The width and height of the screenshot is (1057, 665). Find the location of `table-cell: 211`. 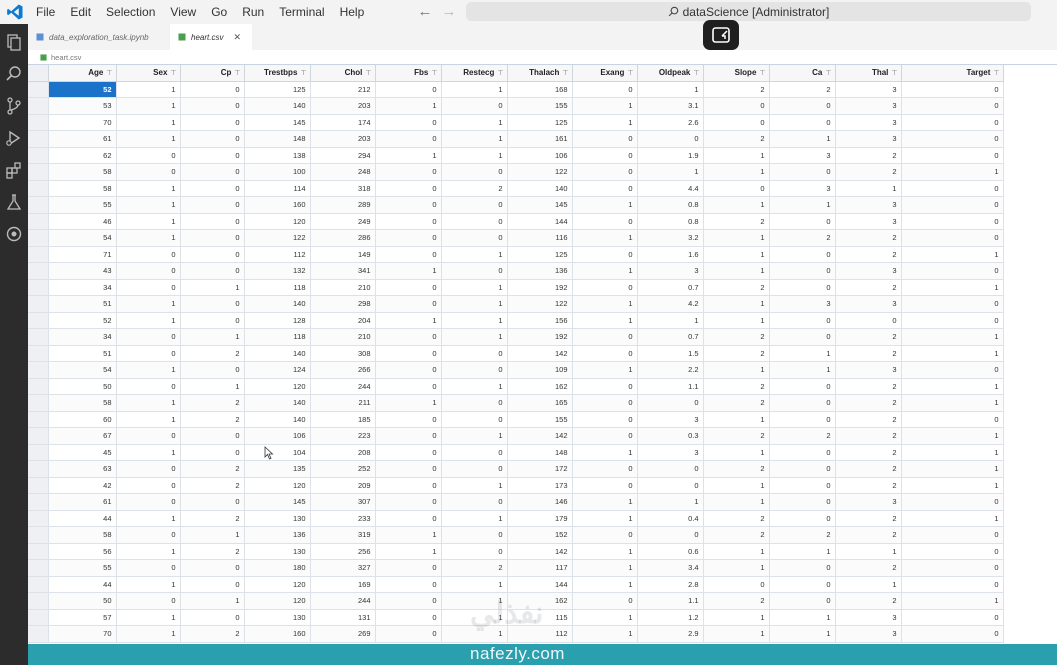

table-cell: 211 is located at coordinates (343, 403).